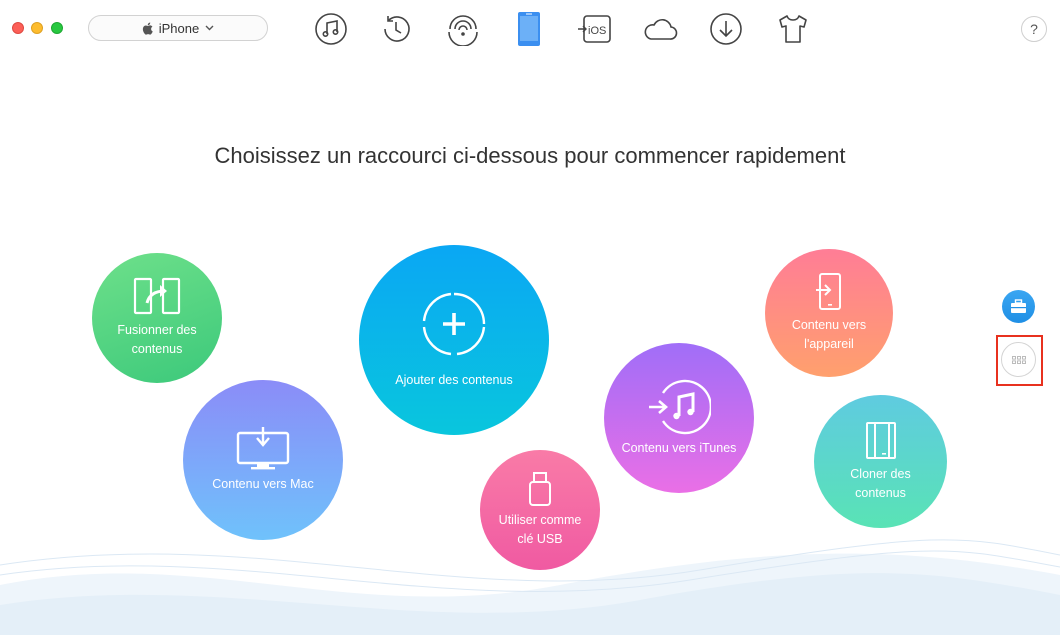 This screenshot has width=1060, height=635. What do you see at coordinates (793, 29) in the screenshot?
I see `tshirt-icon` at bounding box center [793, 29].